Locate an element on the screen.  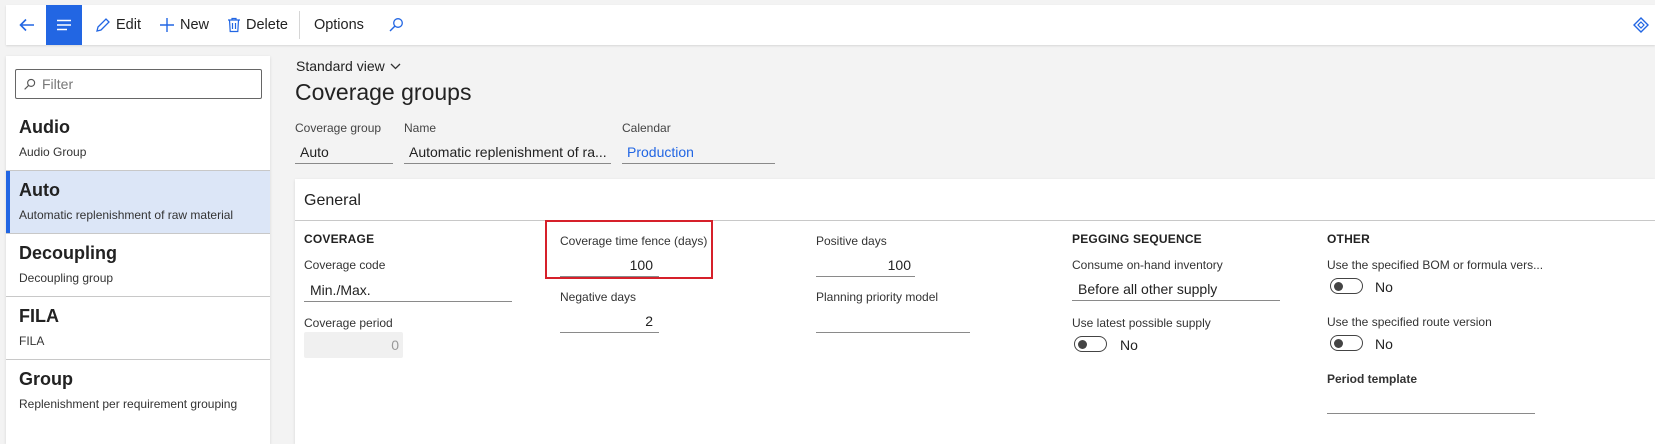
coverage-group-label: Coverage group is located at coordinates (338, 128).